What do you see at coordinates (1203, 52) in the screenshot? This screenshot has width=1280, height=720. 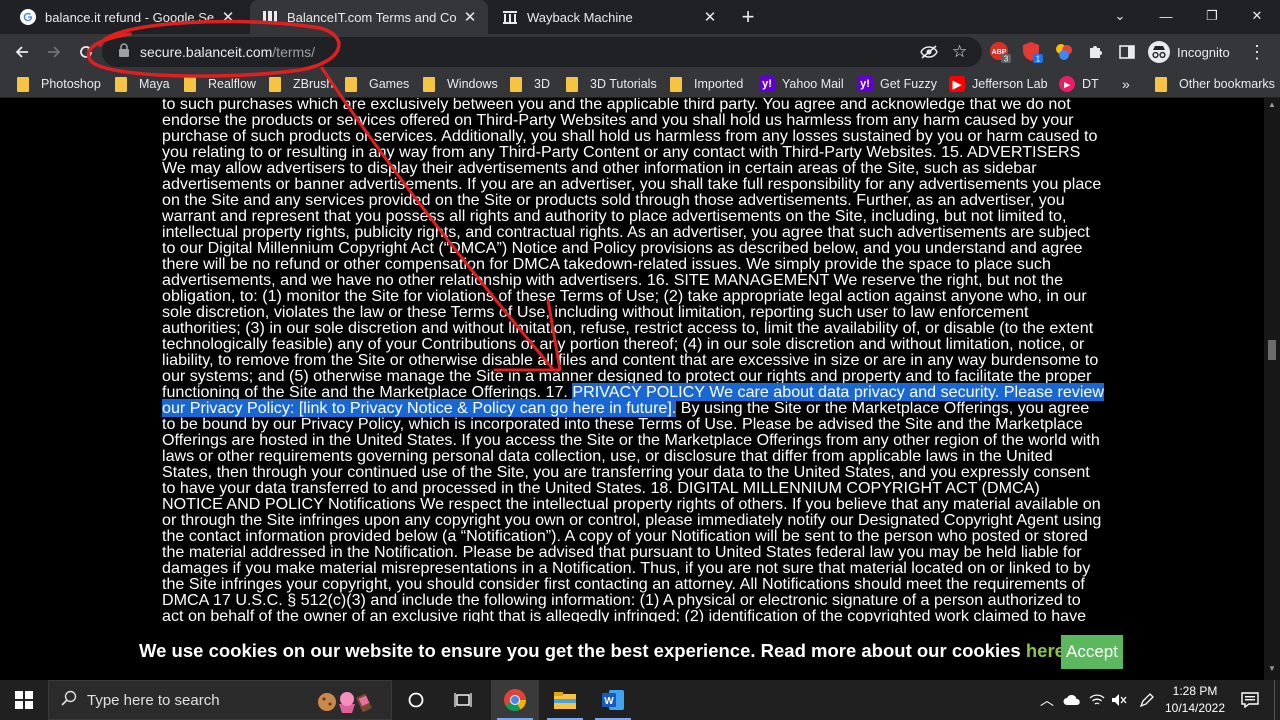 I see `profile-label: Incognito` at bounding box center [1203, 52].